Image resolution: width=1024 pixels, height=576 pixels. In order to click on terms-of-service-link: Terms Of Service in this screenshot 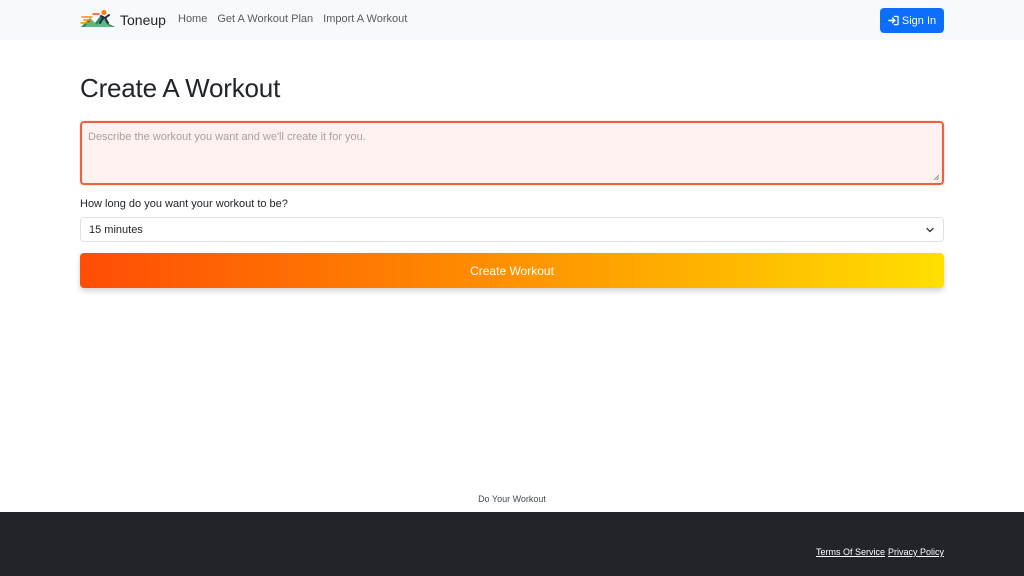, I will do `click(850, 552)`.